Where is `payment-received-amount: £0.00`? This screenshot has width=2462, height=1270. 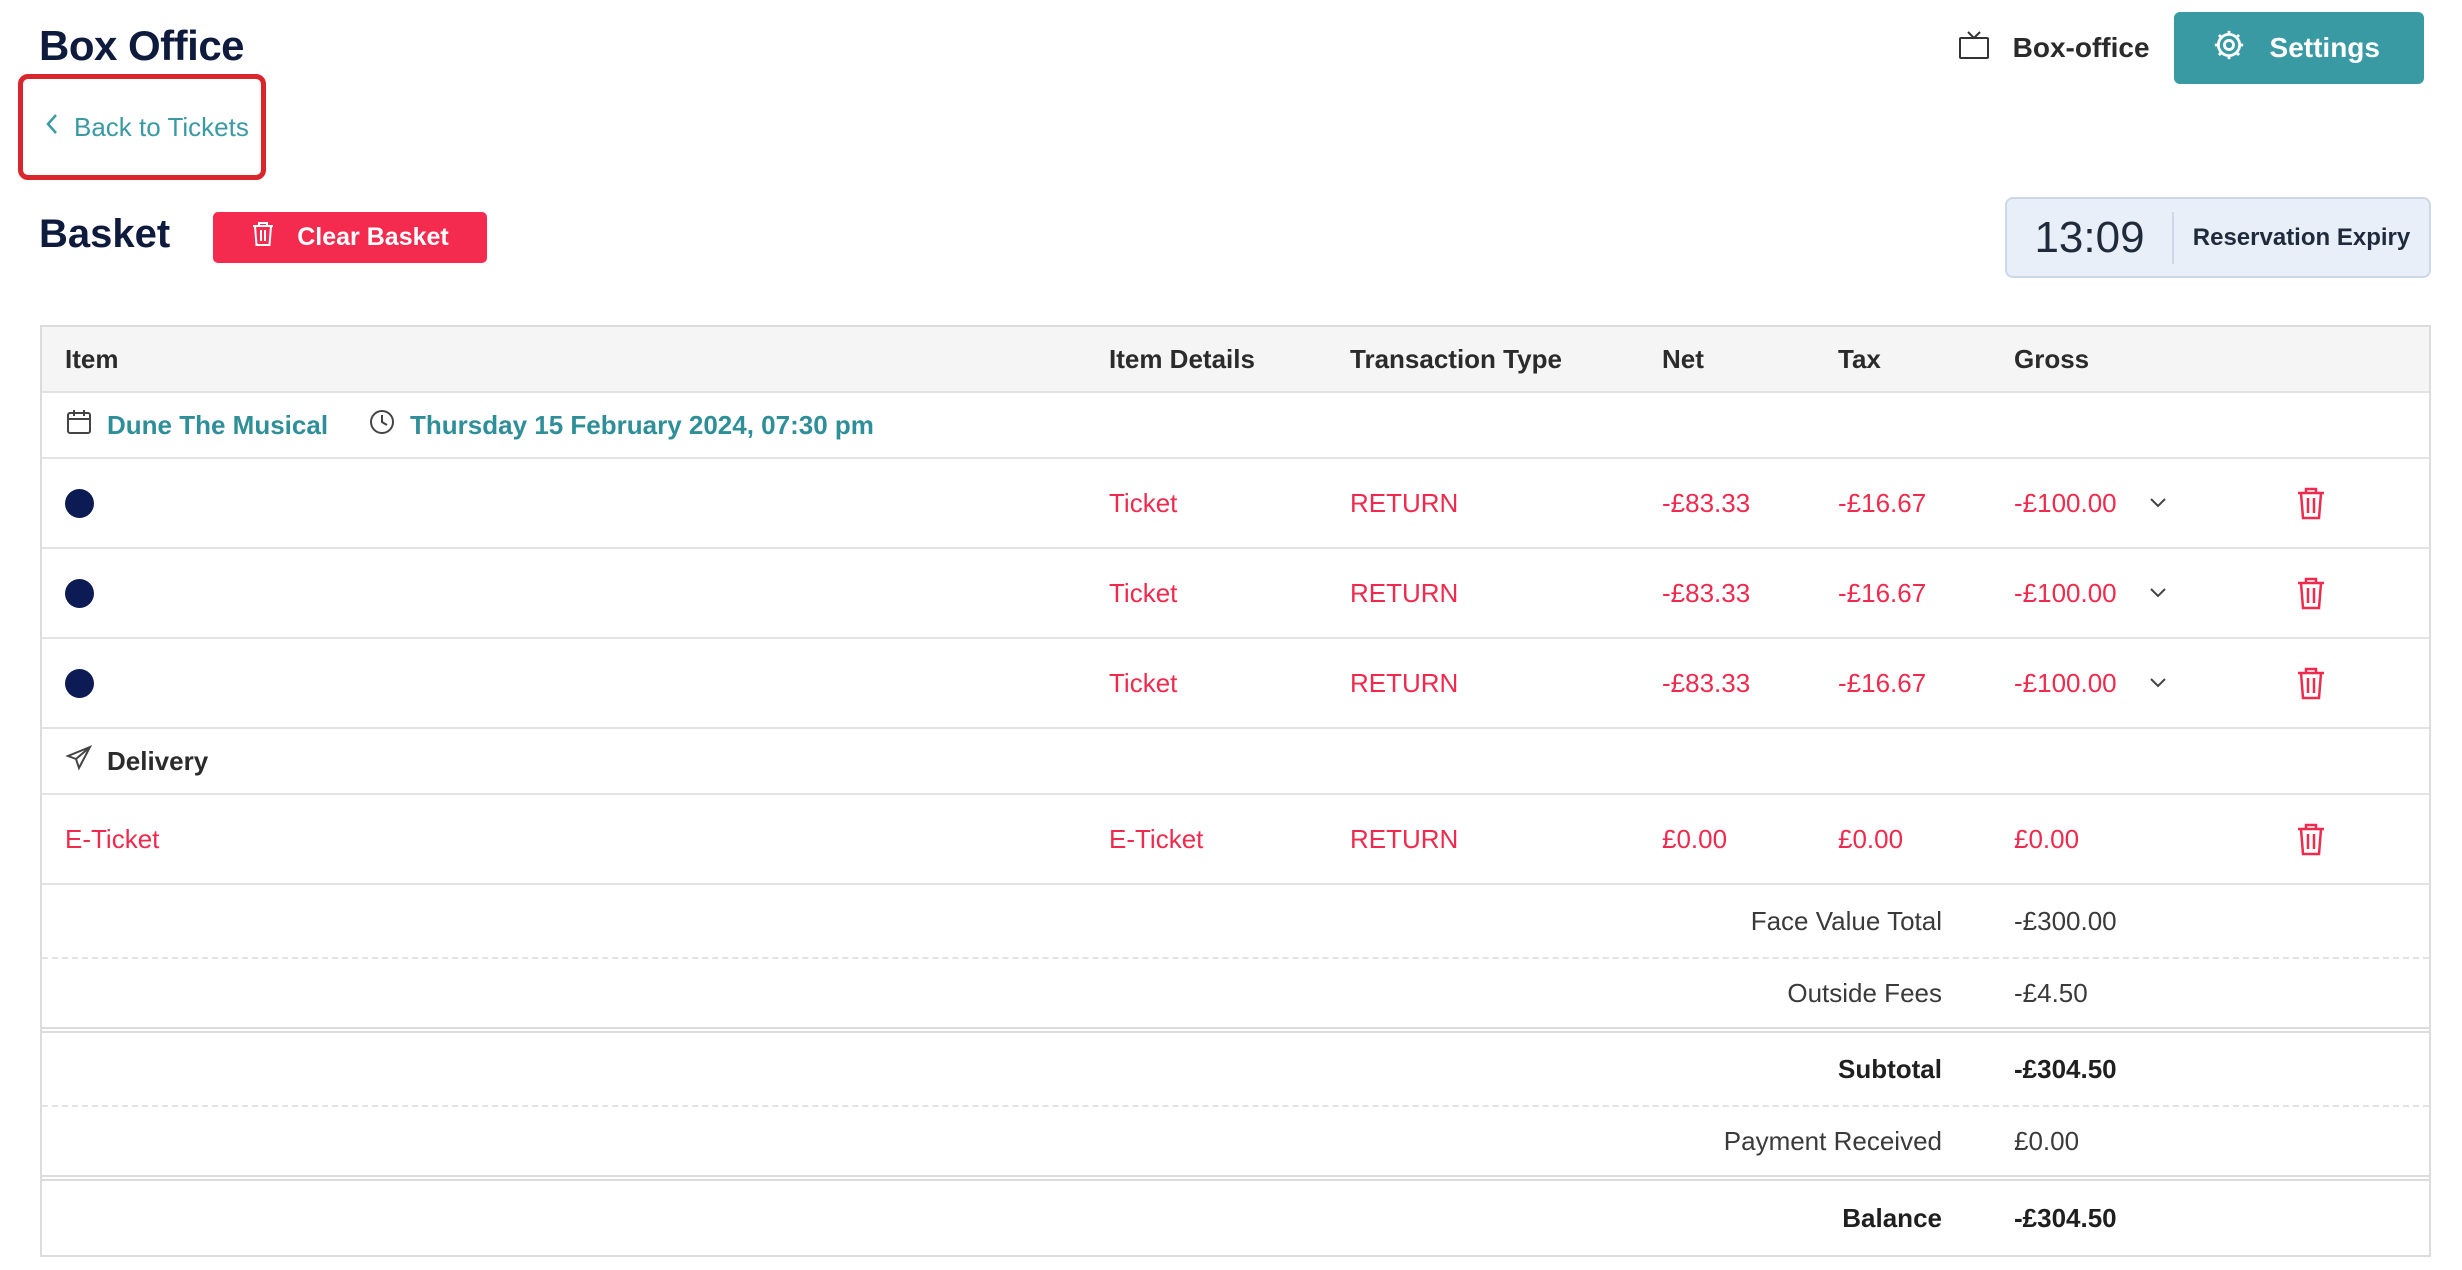 payment-received-amount: £0.00 is located at coordinates (2047, 1140).